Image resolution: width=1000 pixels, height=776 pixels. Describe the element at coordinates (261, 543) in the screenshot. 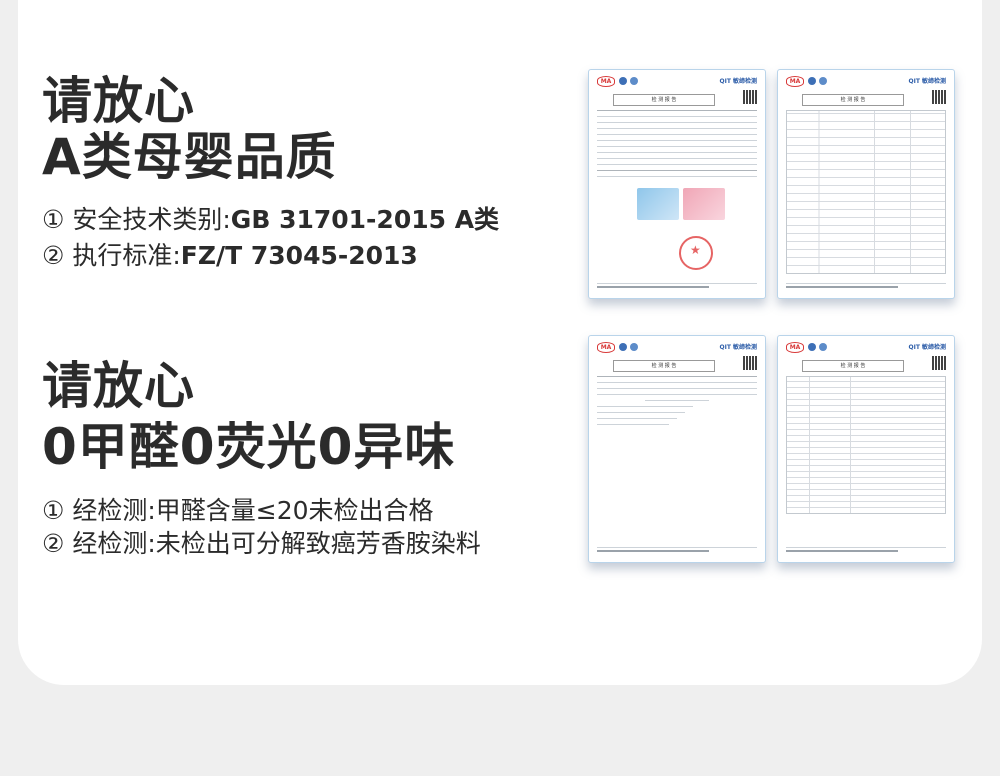

I see `section2-bullet-azo-dyes: ② 经检测:未检出可分解致癌芳香胺染料` at that location.